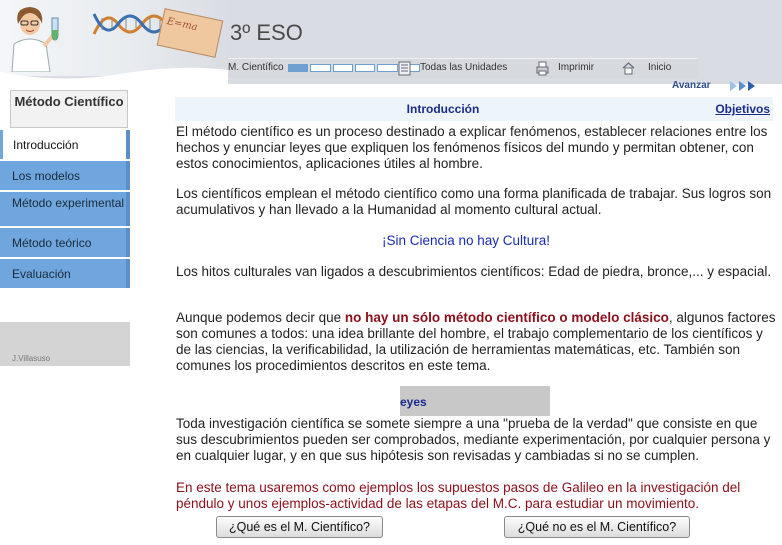 This screenshot has height=545, width=782. What do you see at coordinates (299, 527) in the screenshot?
I see `que-es-metodo-button: ¿Qué es el M. Científico?` at bounding box center [299, 527].